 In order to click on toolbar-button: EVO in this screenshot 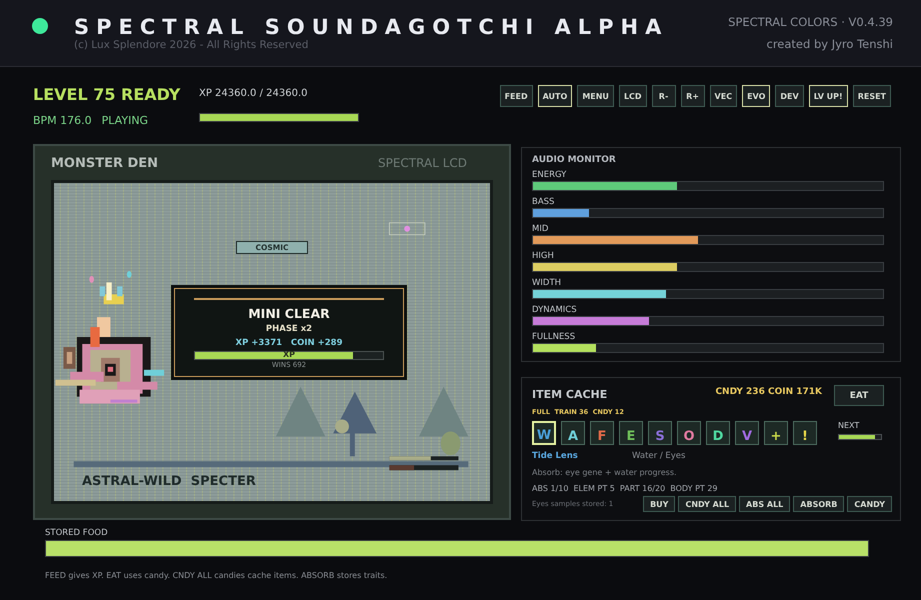, I will do `click(756, 96)`.